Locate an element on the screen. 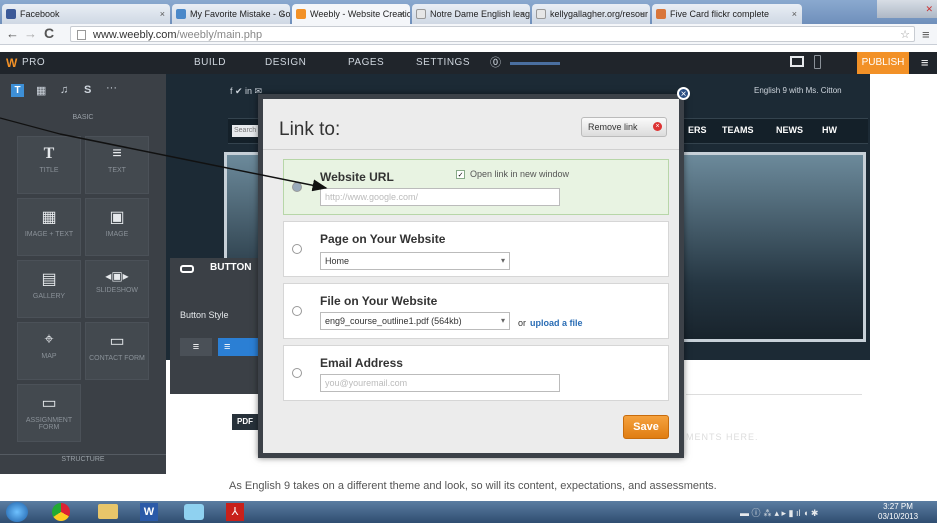  start-button-icon is located at coordinates (17, 512).